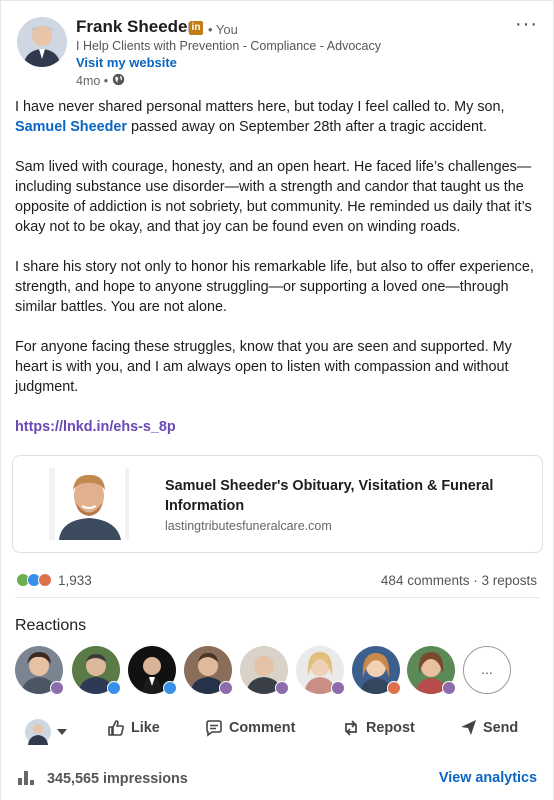 The width and height of the screenshot is (554, 800). What do you see at coordinates (116, 728) in the screenshot?
I see `thumbs-up-icon` at bounding box center [116, 728].